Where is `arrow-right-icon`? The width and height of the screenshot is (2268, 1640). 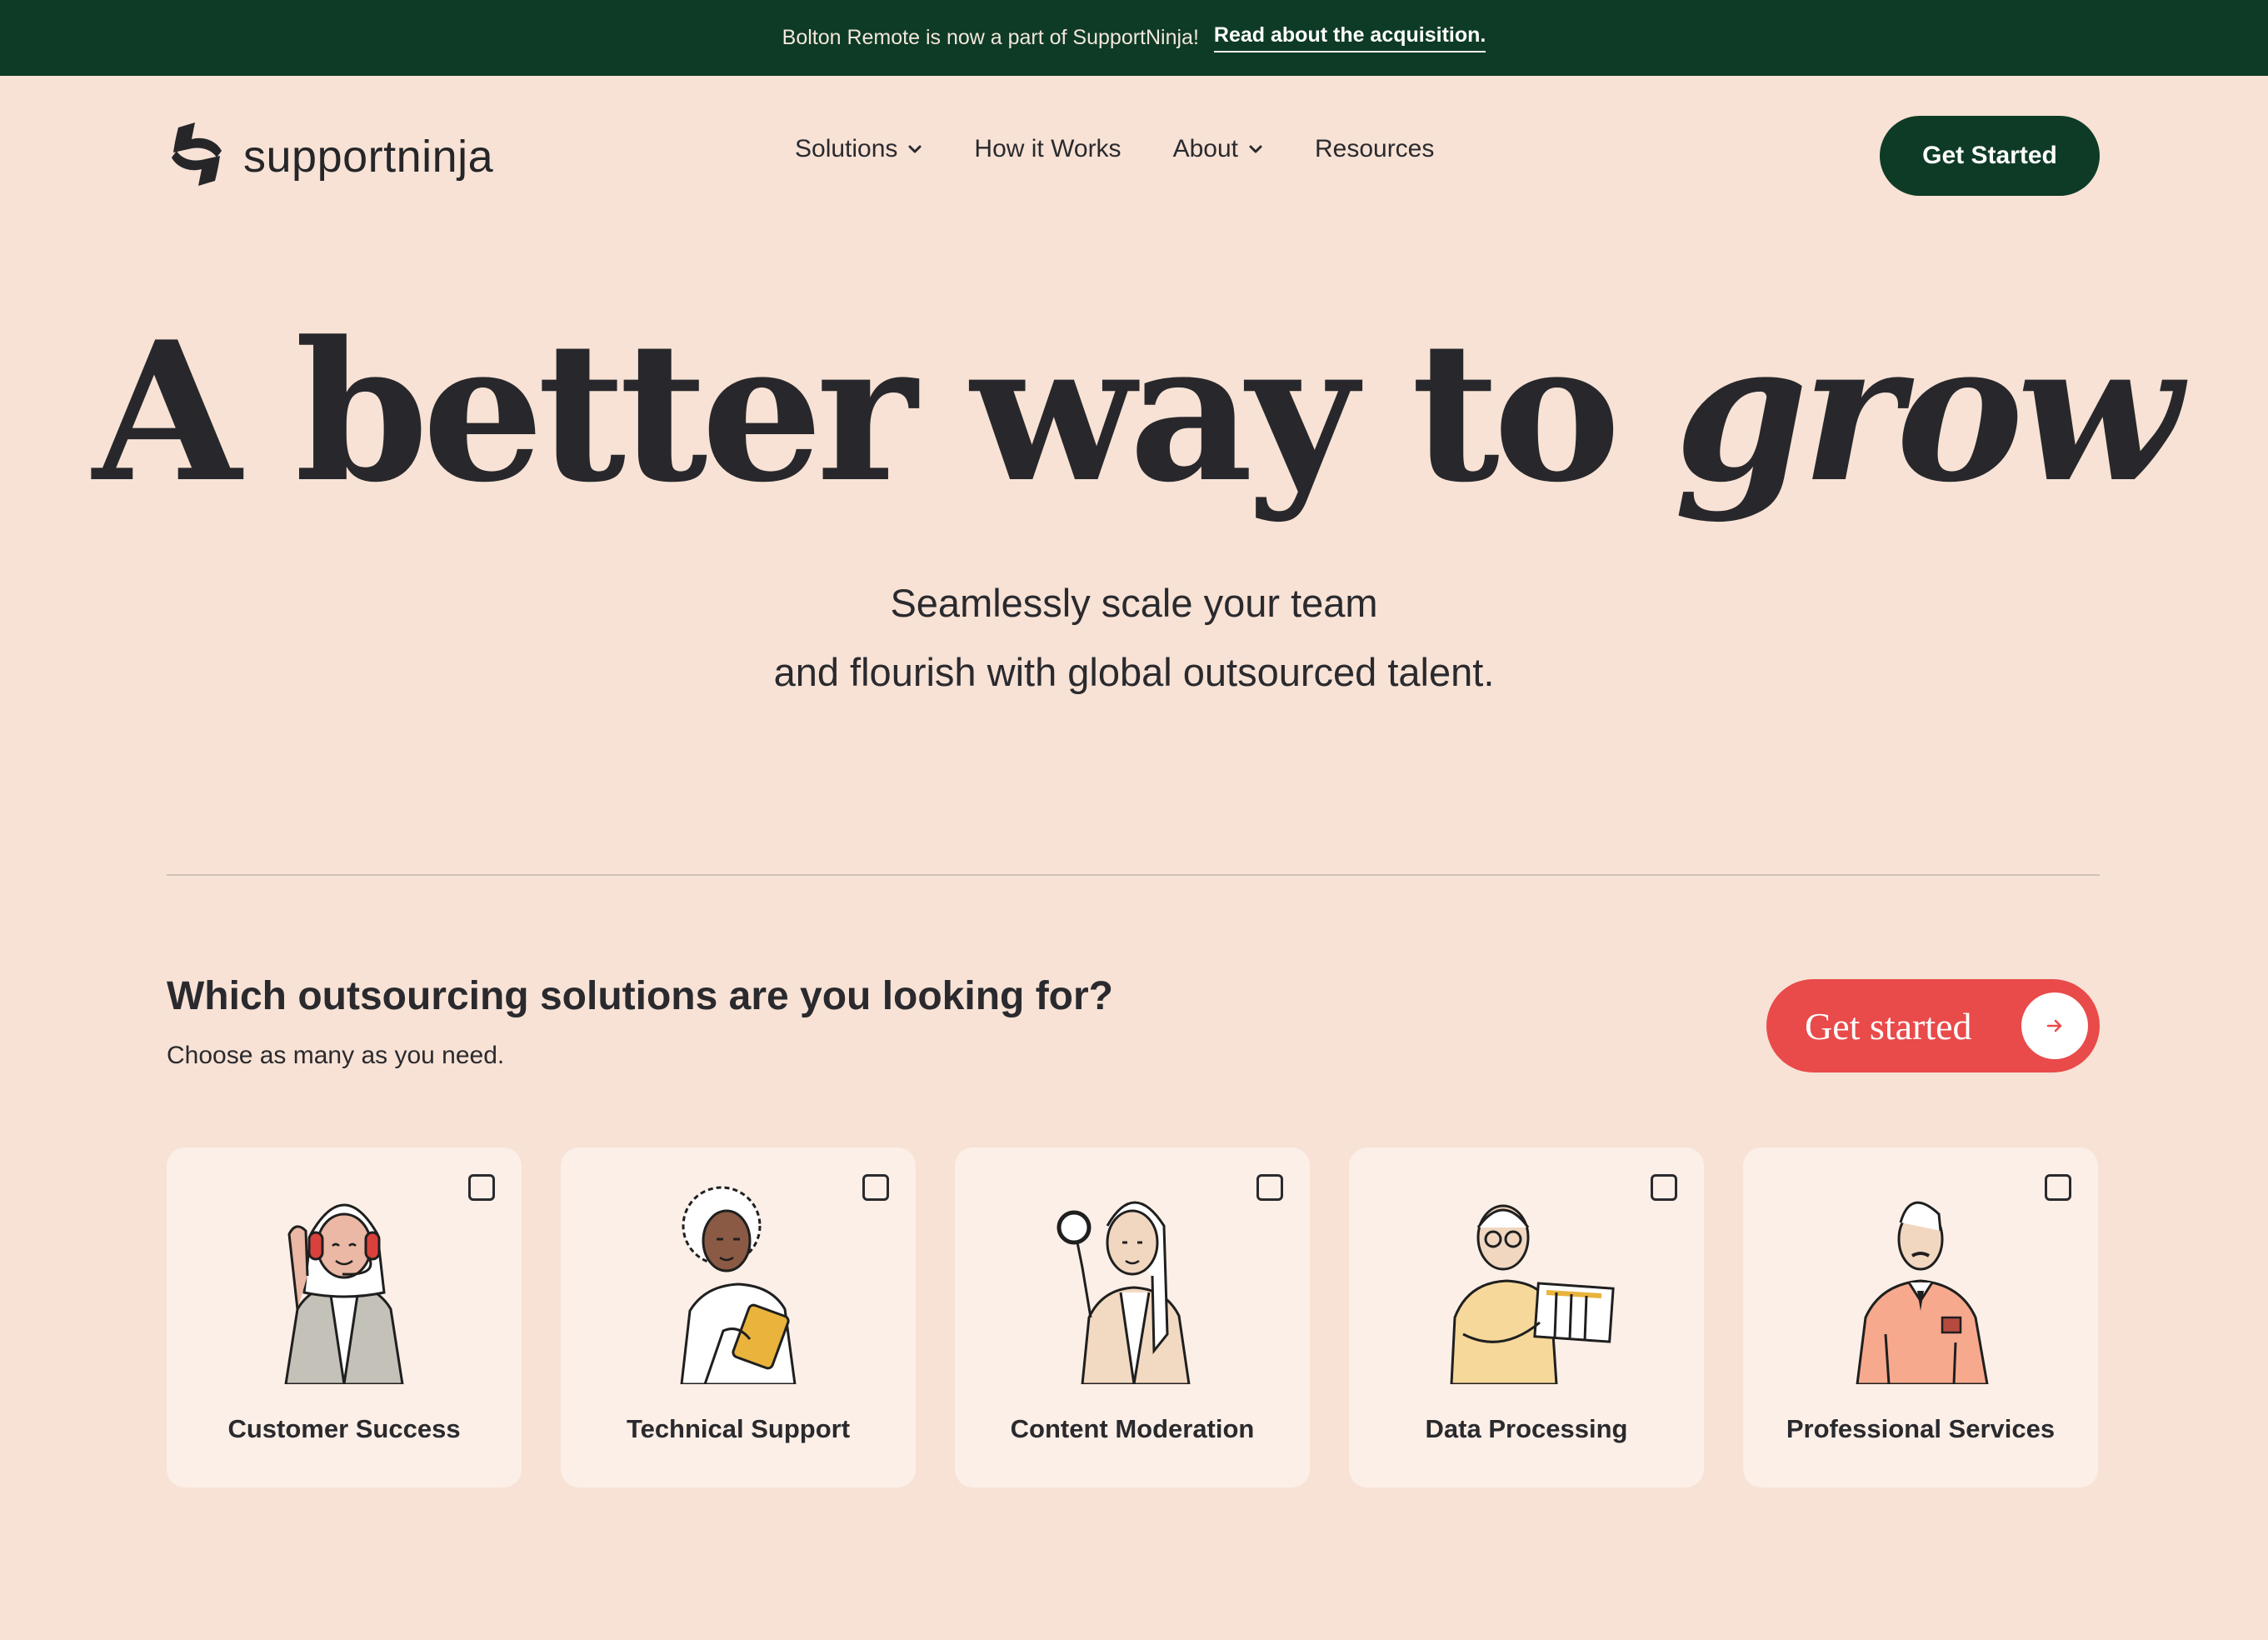
arrow-right-icon is located at coordinates (2054, 1025).